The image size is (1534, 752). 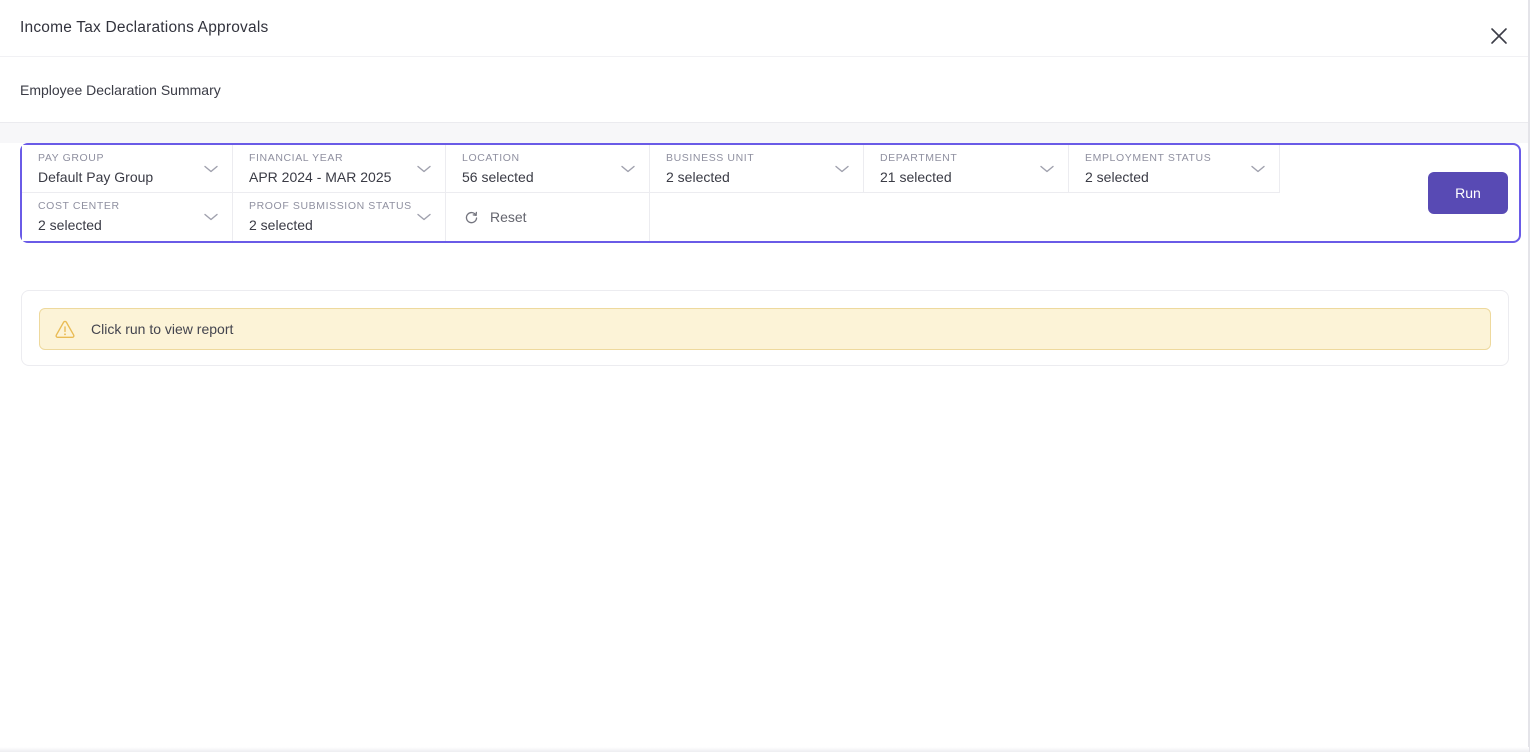 I want to click on close-icon, so click(x=1499, y=36).